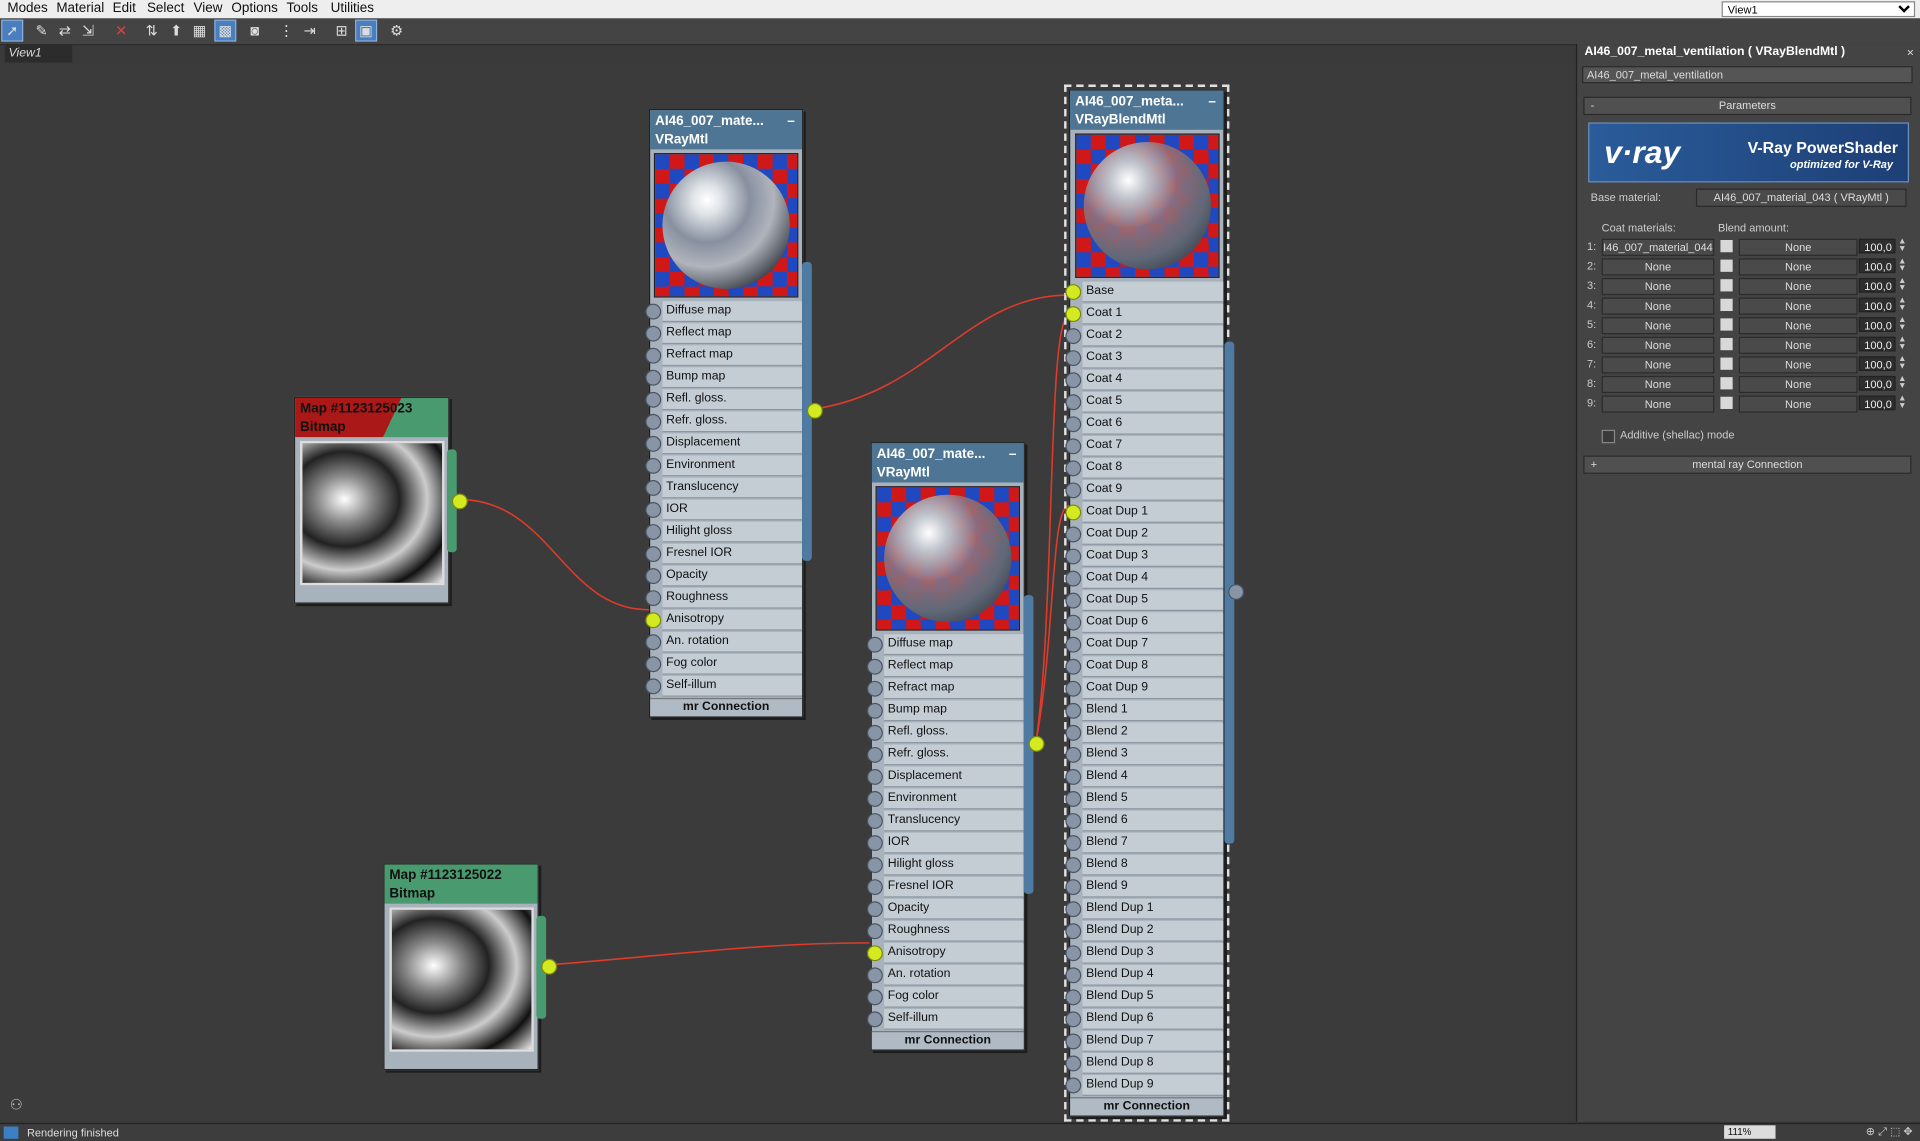 This screenshot has height=1141, width=1920. I want to click on show-panel-icon: ▣, so click(366, 30).